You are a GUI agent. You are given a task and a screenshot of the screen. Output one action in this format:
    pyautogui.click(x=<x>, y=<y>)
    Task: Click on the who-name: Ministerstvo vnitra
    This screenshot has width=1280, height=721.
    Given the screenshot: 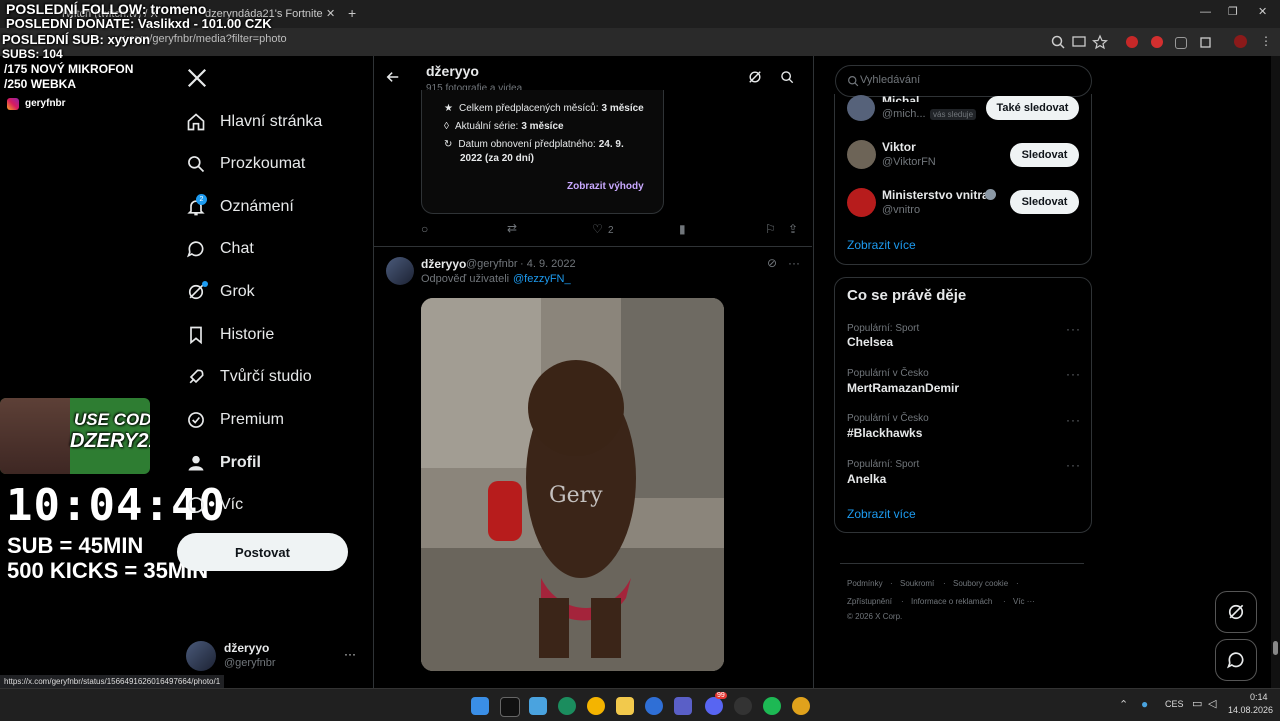 What is the action you would take?
    pyautogui.click(x=935, y=195)
    